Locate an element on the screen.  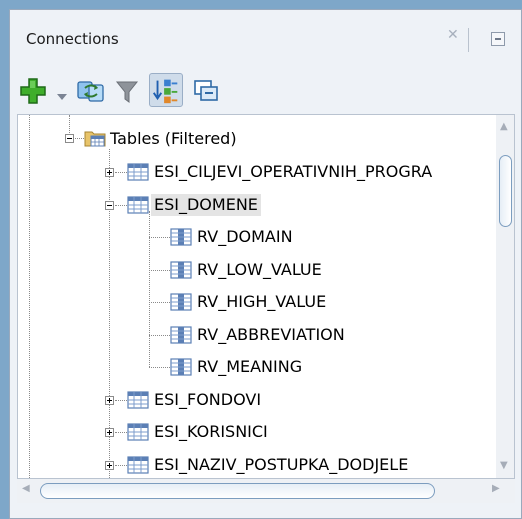
schema-browser-icon is located at coordinates (166, 90).